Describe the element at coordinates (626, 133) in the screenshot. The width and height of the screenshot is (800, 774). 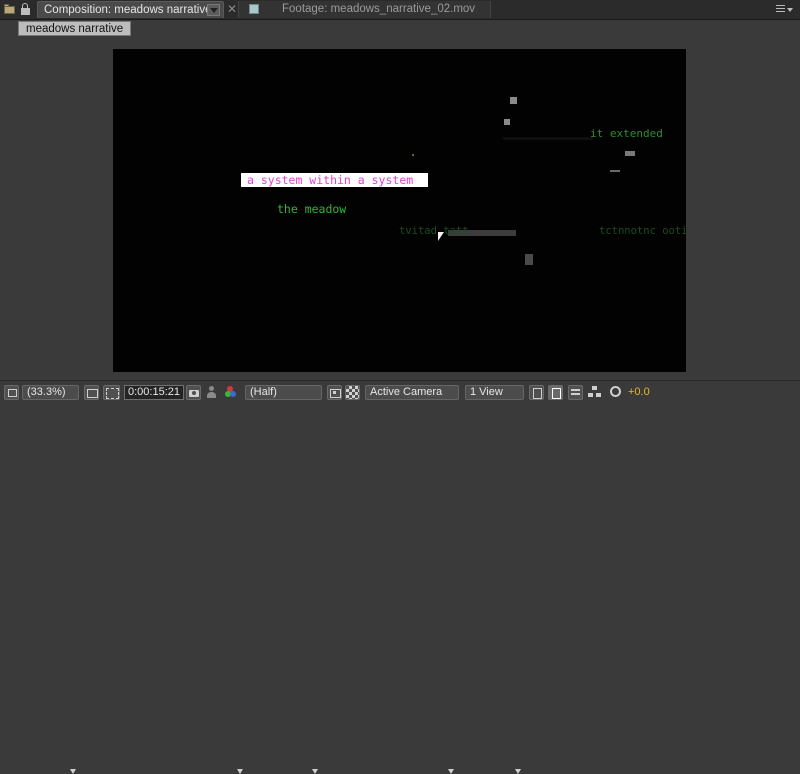
I see `extended-text: it extended` at that location.